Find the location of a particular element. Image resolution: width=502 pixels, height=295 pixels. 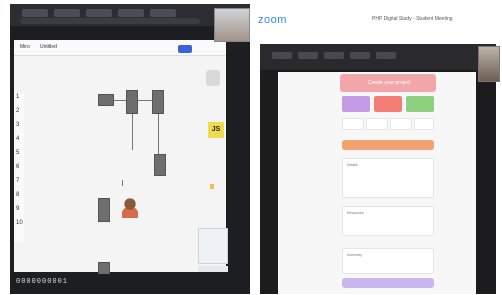

form-card: Summary is located at coordinates (388, 261).